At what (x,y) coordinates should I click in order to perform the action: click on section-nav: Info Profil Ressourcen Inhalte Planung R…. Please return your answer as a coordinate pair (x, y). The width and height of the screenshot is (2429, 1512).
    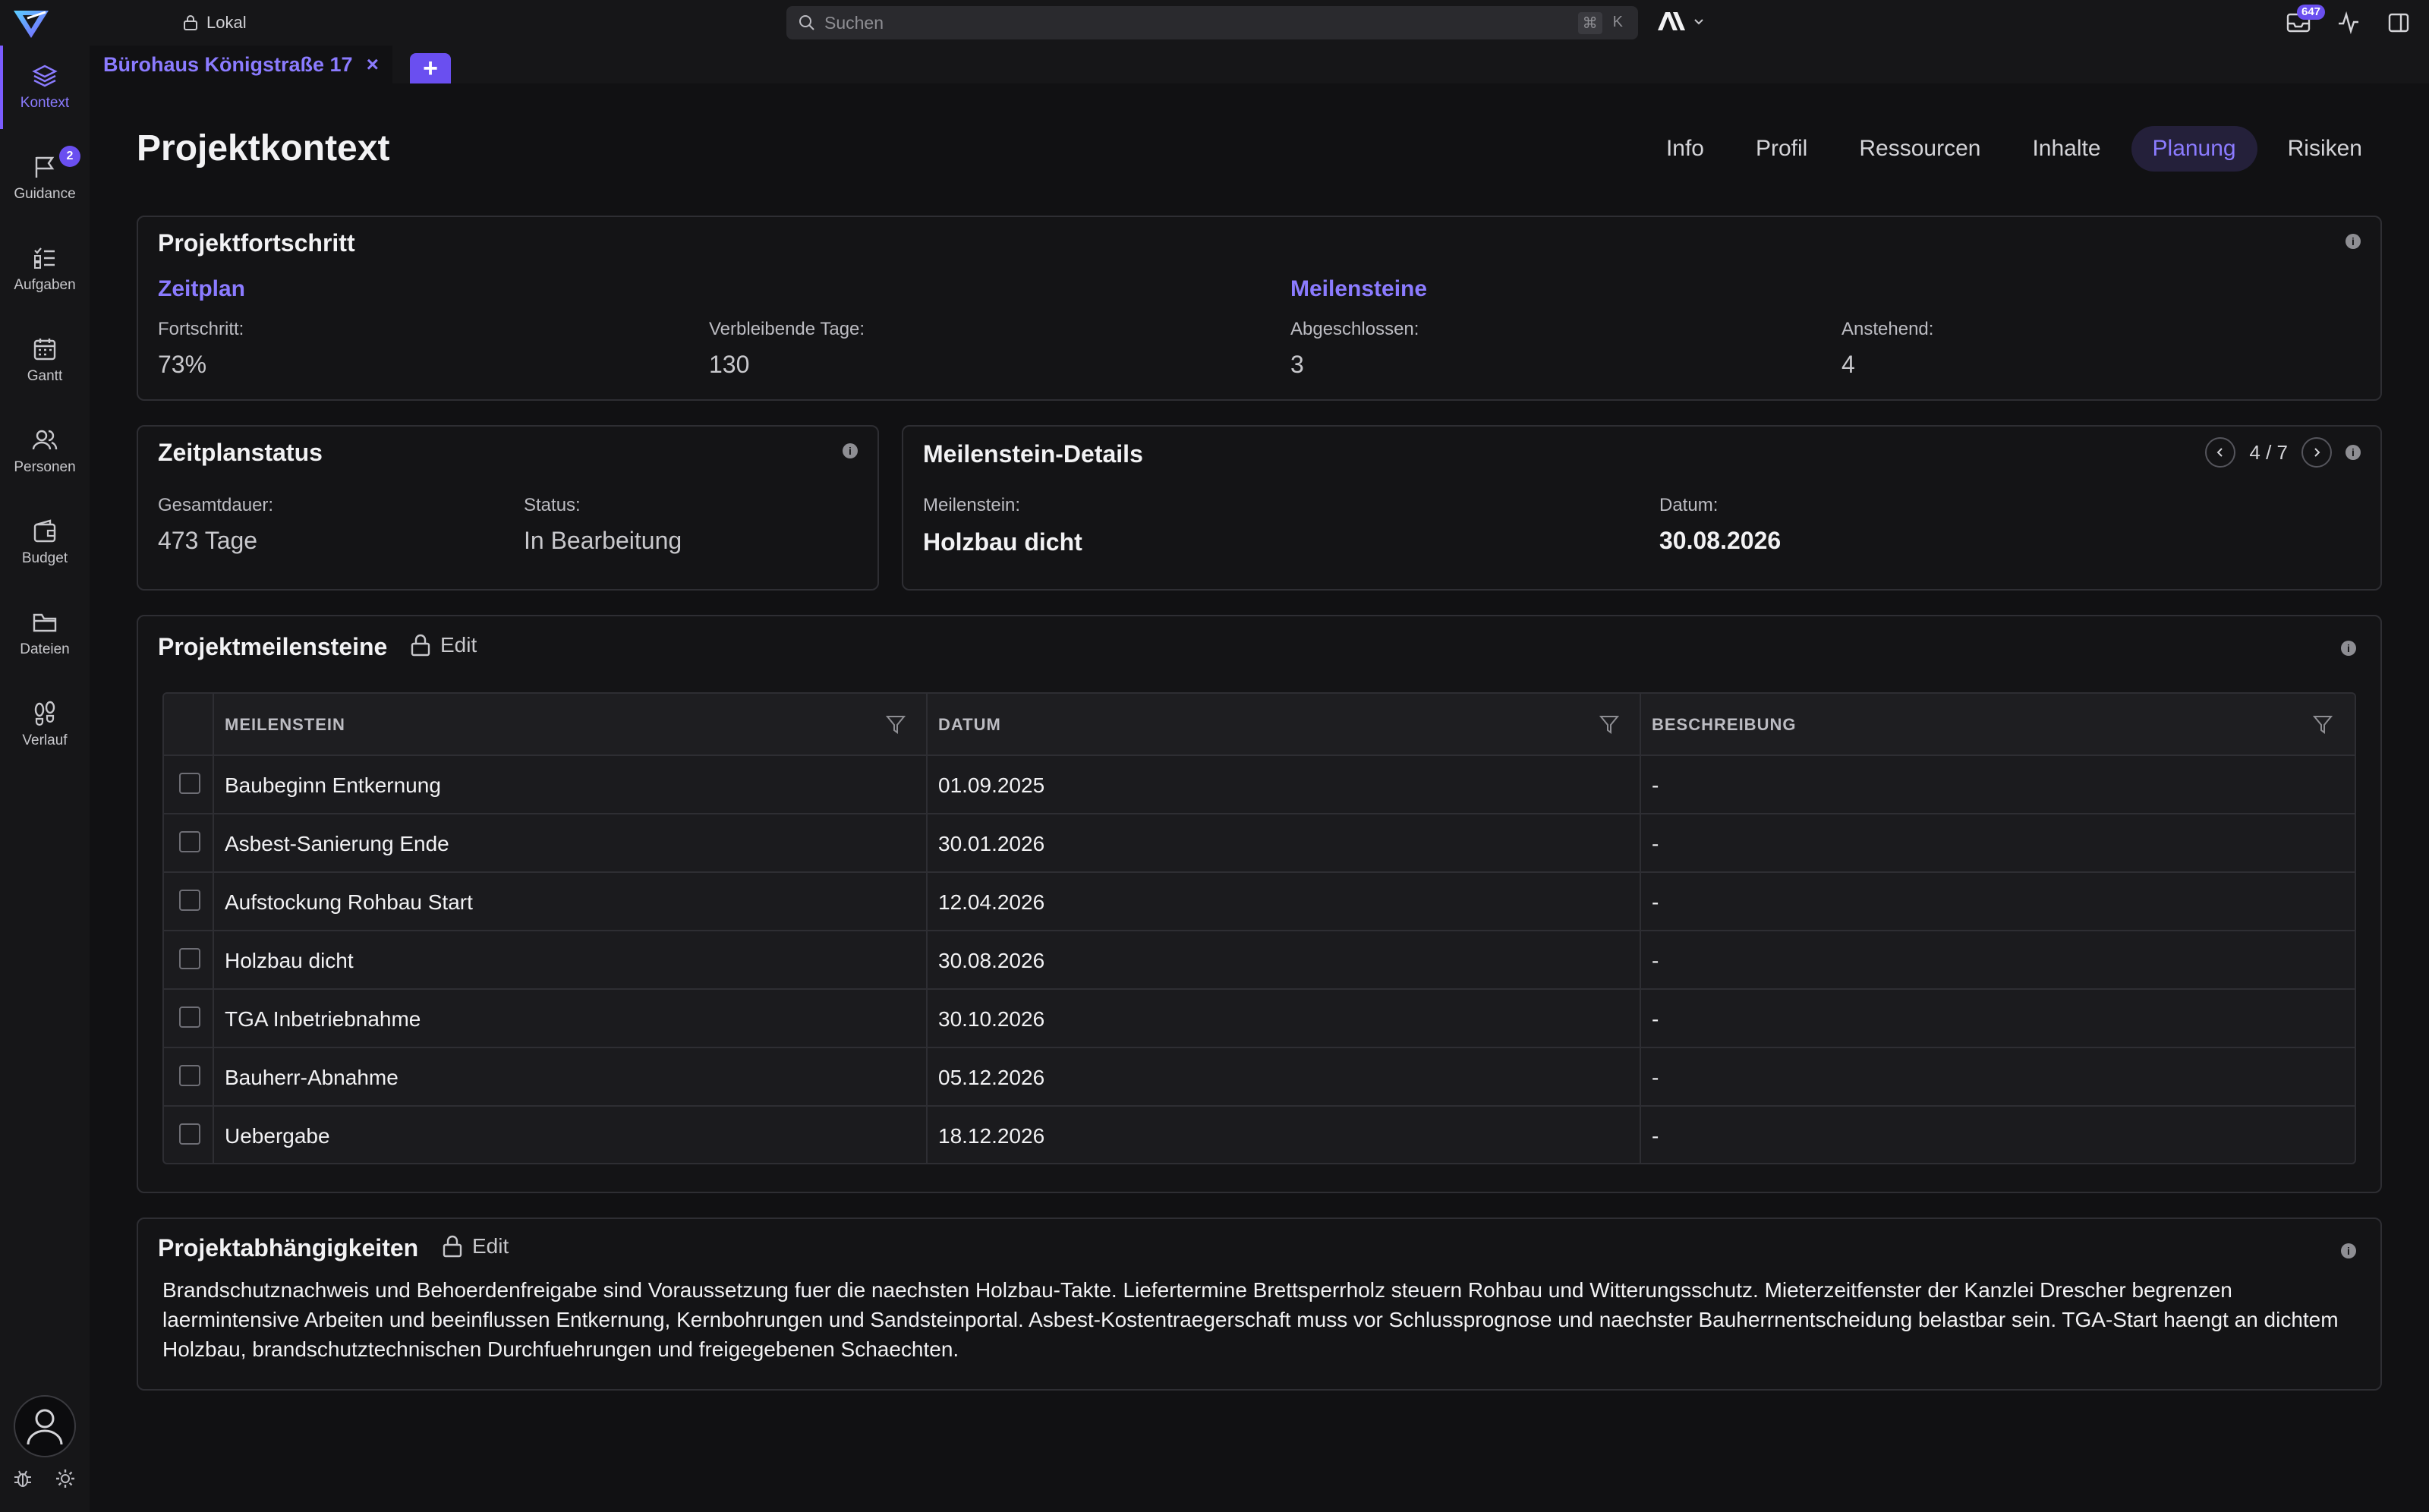
    Looking at the image, I should click on (2014, 149).